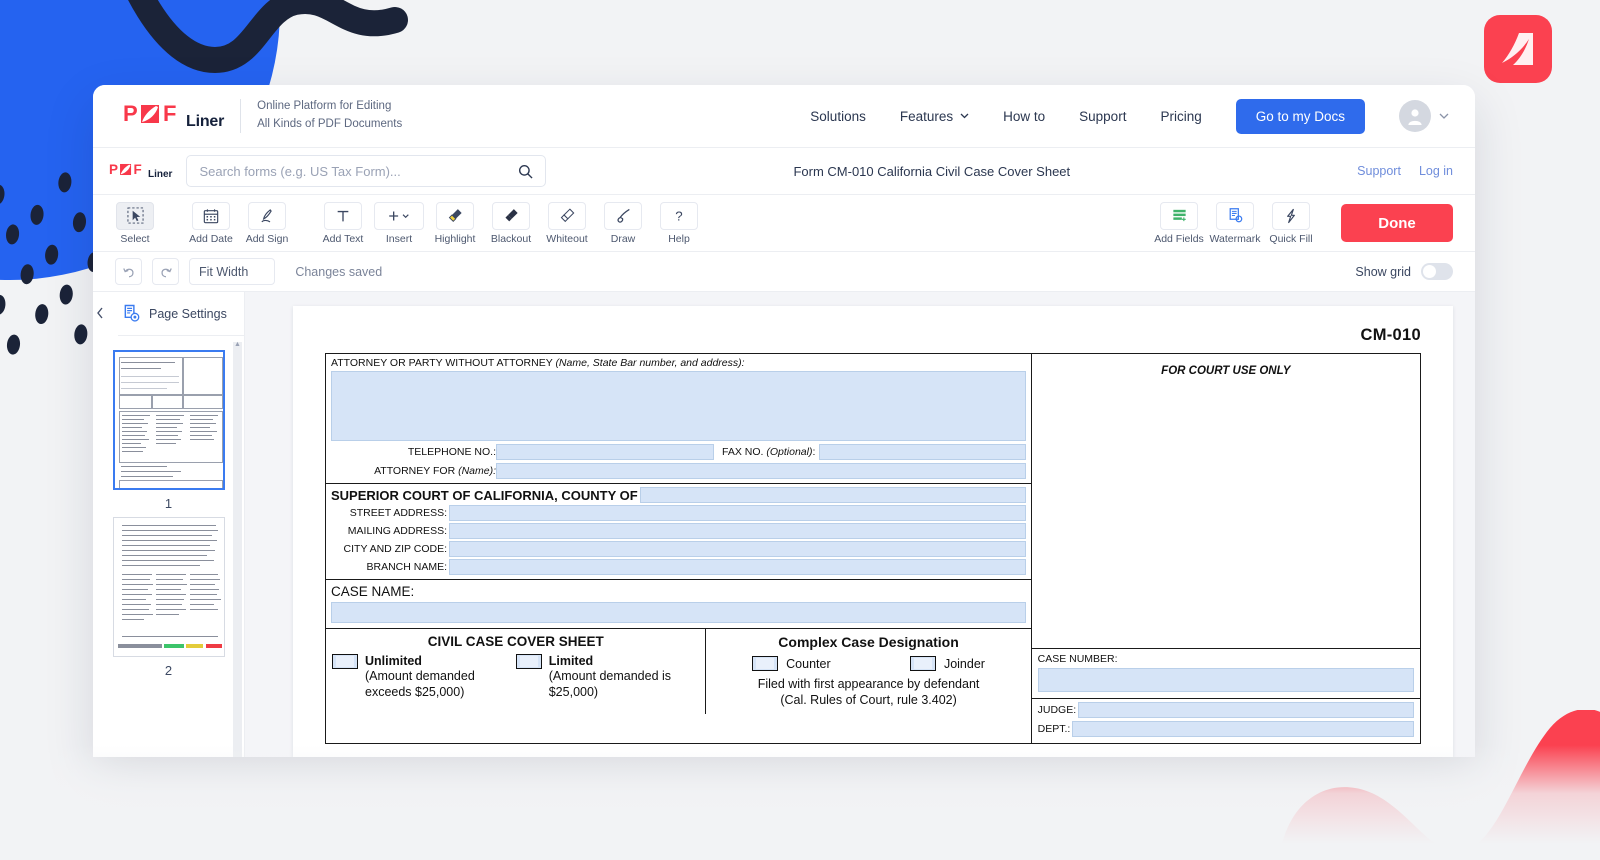  I want to click on nav-label: Pricing, so click(1181, 116).